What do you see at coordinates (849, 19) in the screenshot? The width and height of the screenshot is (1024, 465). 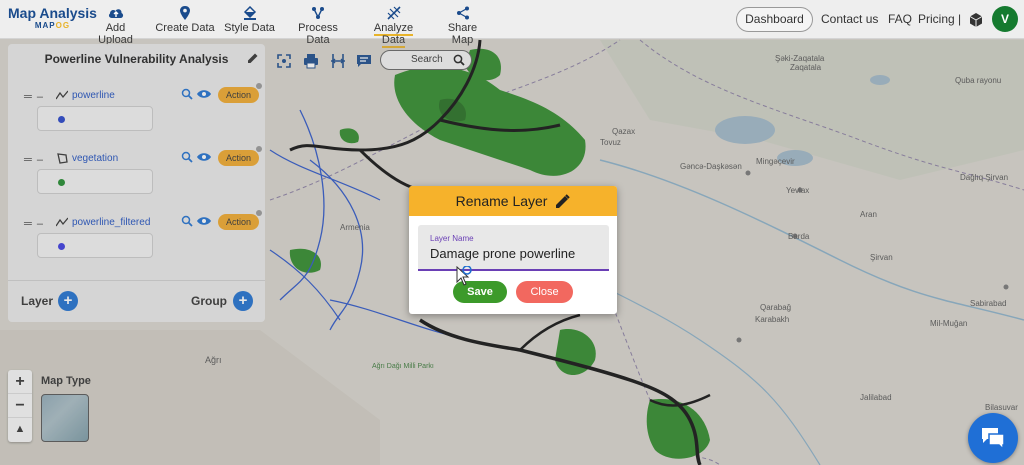 I see `contact-us-link: Contact us` at bounding box center [849, 19].